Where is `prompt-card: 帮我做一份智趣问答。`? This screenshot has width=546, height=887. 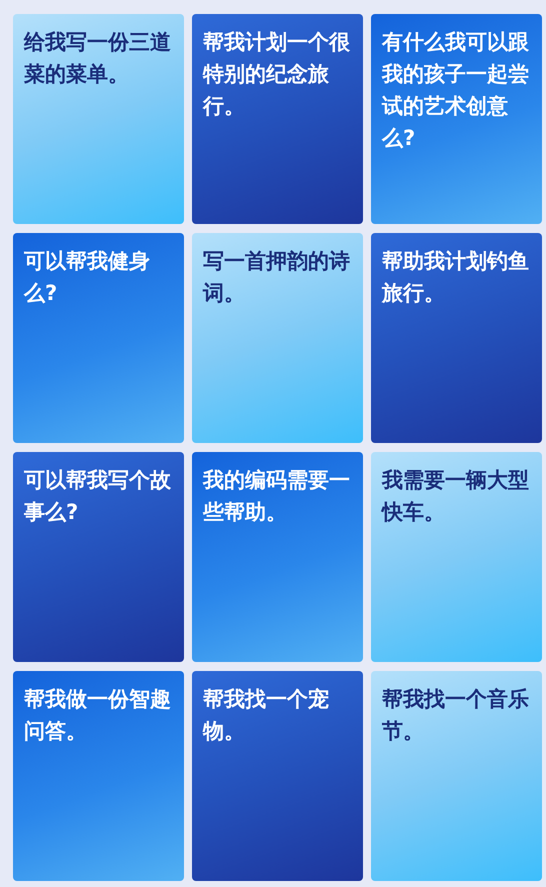 prompt-card: 帮我做一份智趣问答。 is located at coordinates (98, 776).